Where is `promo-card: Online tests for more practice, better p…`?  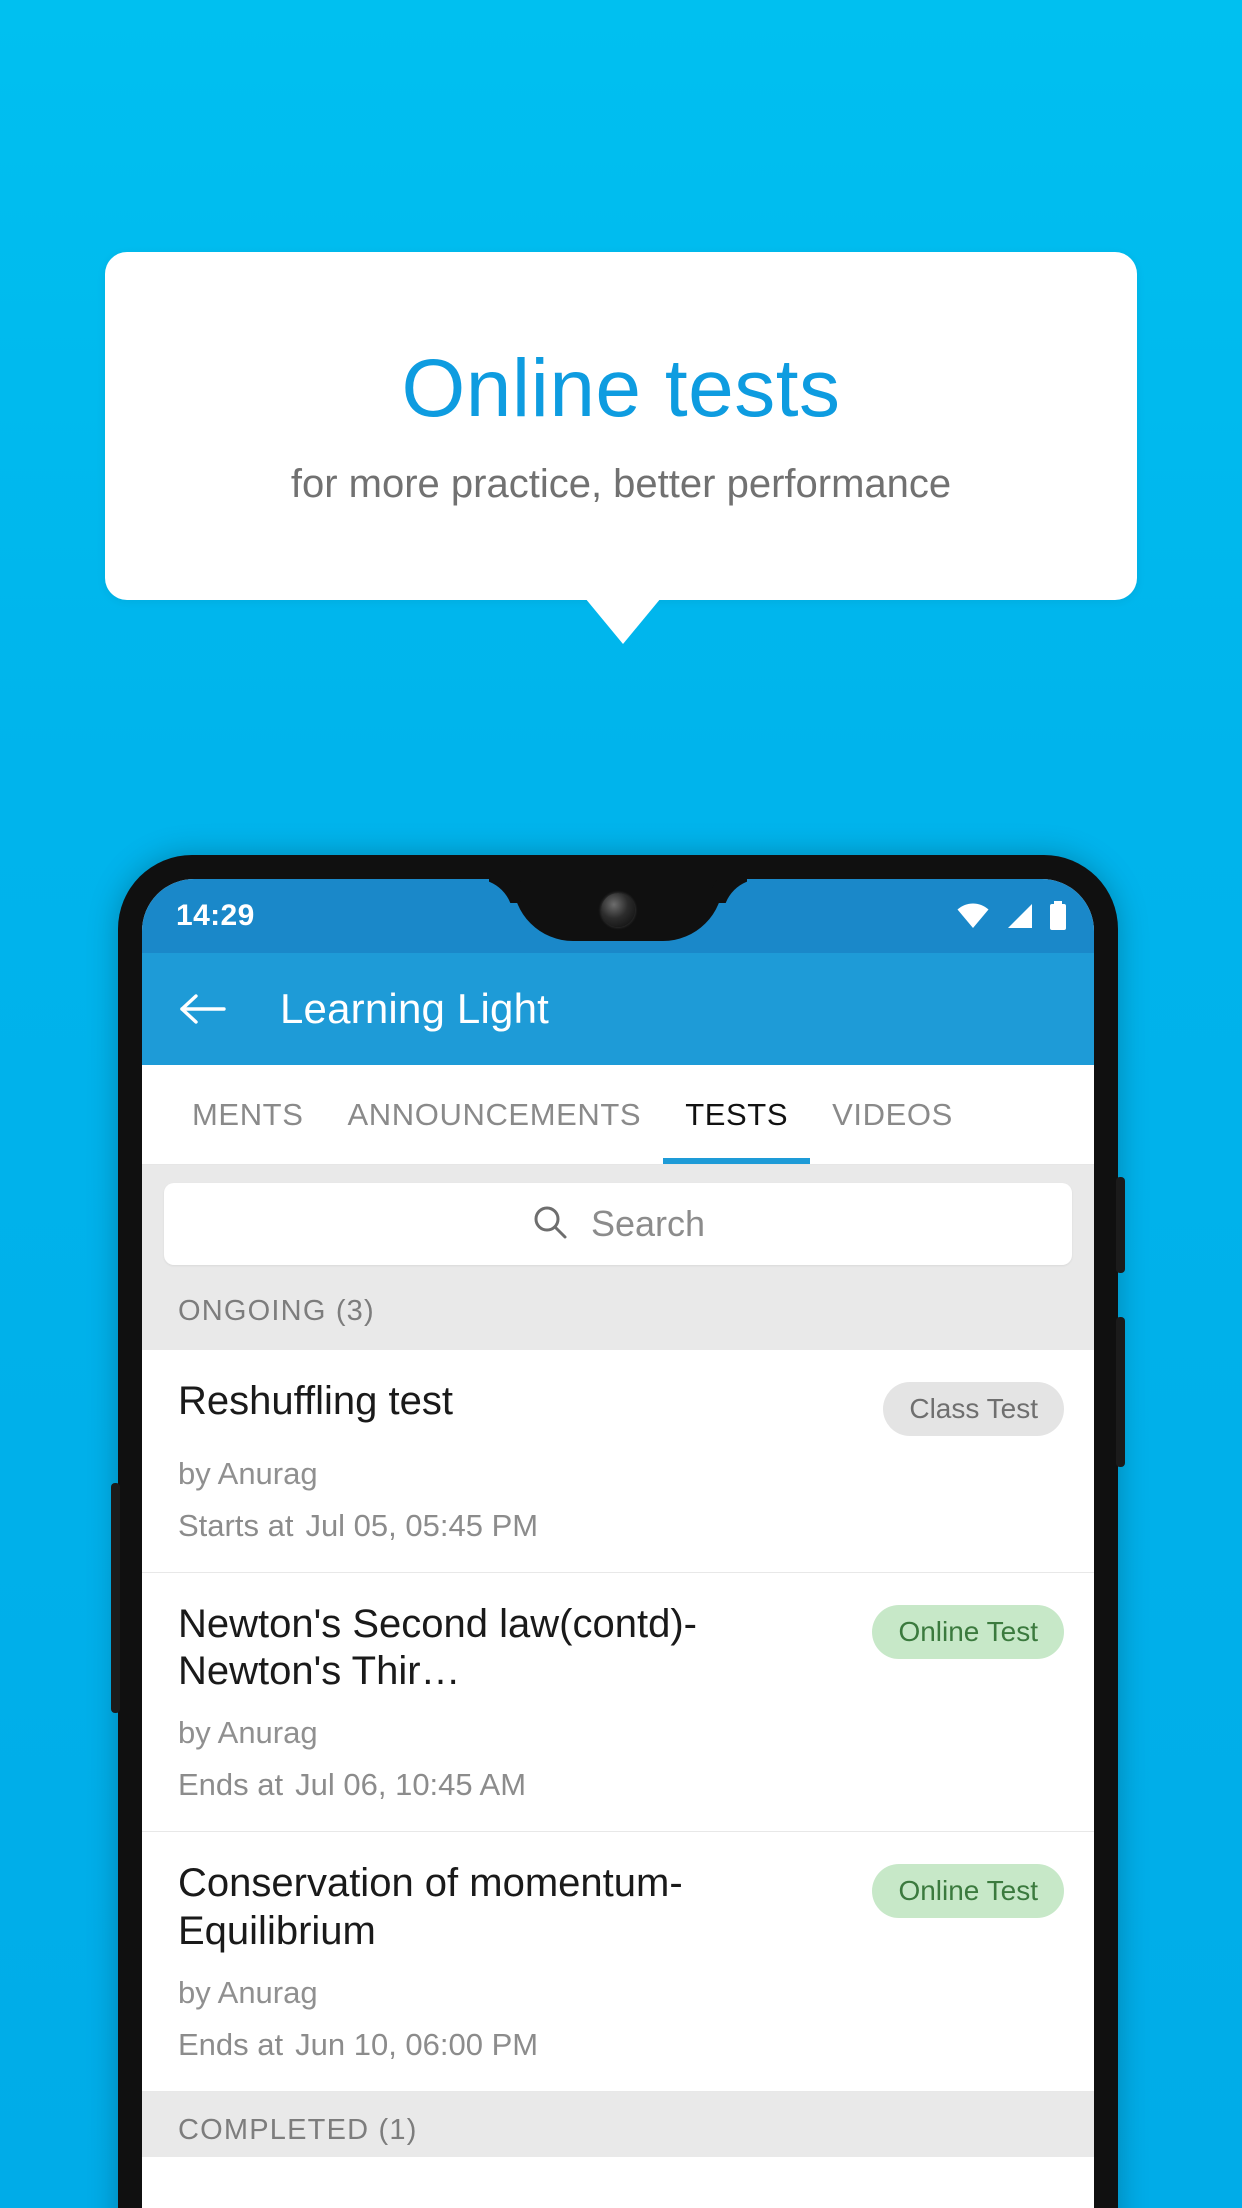 promo-card: Online tests for more practice, better p… is located at coordinates (621, 426).